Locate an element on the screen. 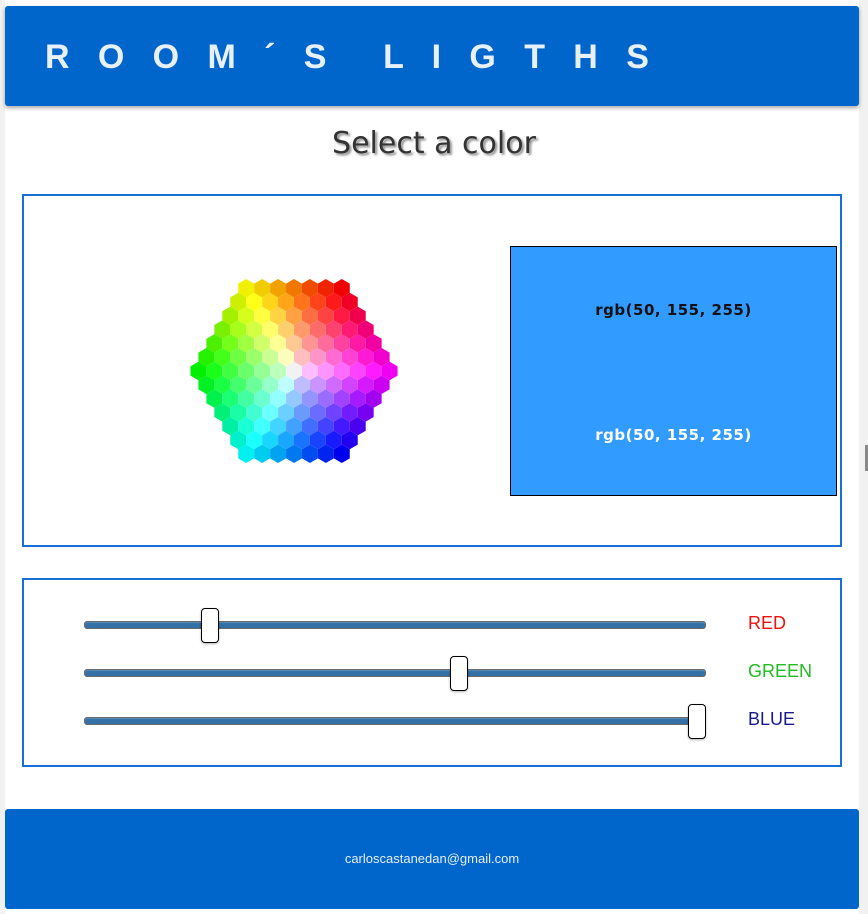 This screenshot has width=868, height=914. hexagon-palette-svg is located at coordinates (294, 371).